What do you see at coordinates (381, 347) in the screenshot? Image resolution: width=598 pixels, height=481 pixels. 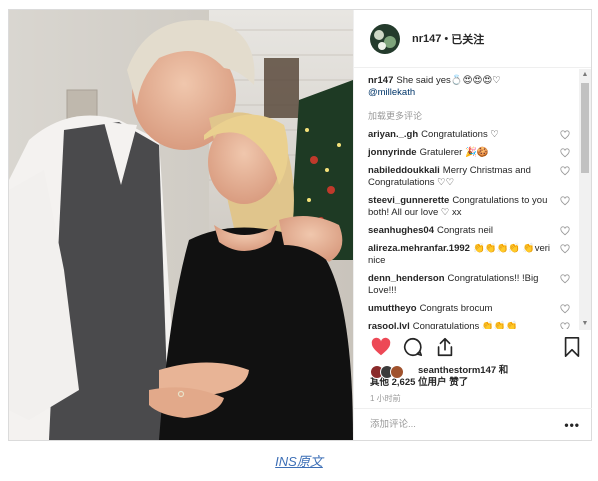 I see `heart-filled-icon` at bounding box center [381, 347].